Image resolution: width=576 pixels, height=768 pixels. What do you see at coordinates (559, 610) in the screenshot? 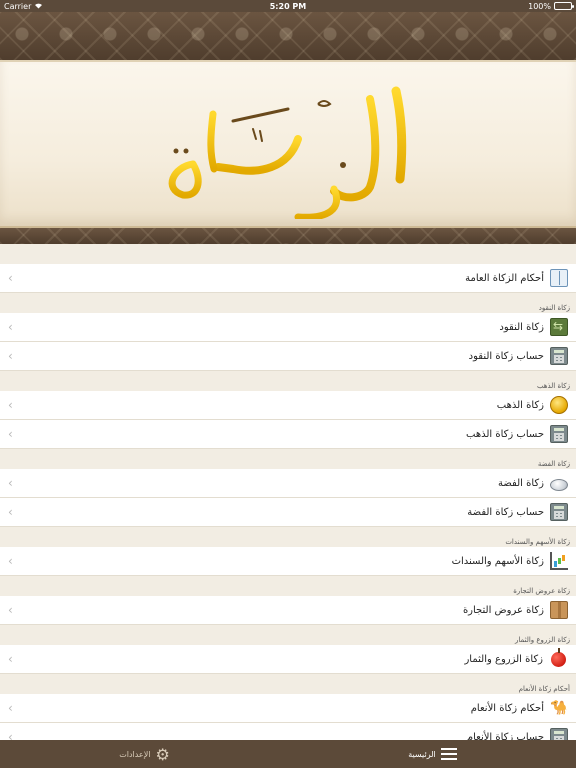
I see `box-icon` at bounding box center [559, 610].